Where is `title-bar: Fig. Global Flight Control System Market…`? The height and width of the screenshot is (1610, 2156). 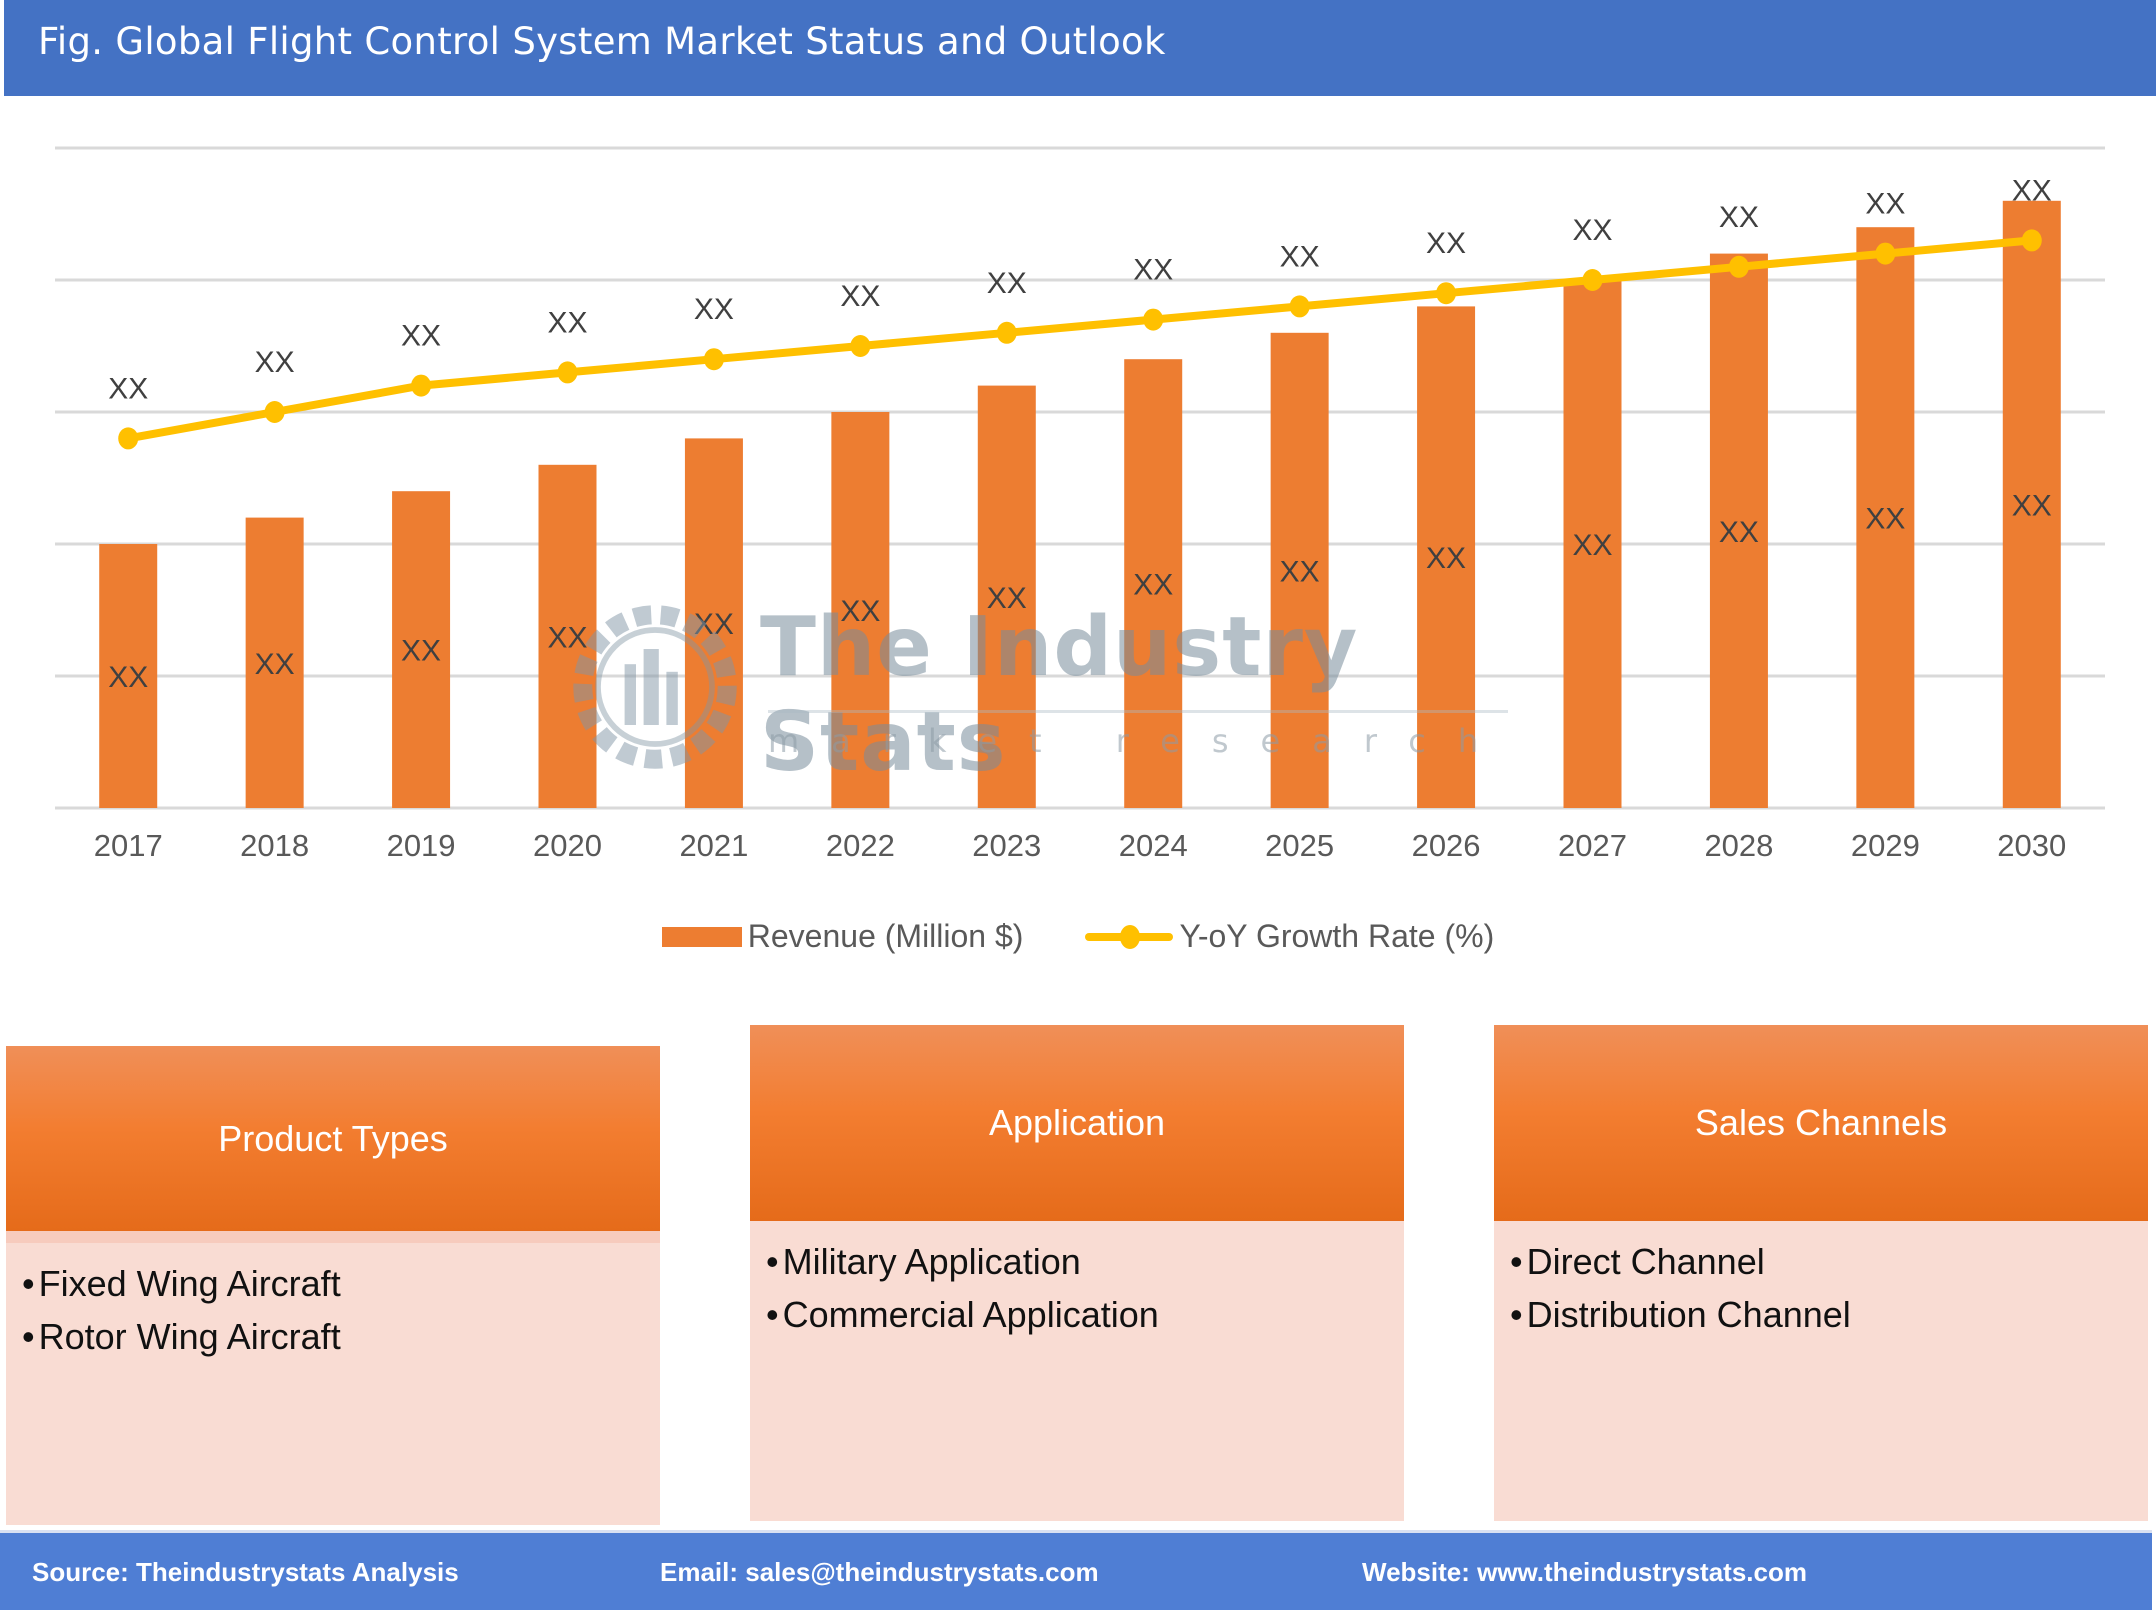
title-bar: Fig. Global Flight Control System Market… is located at coordinates (1080, 48).